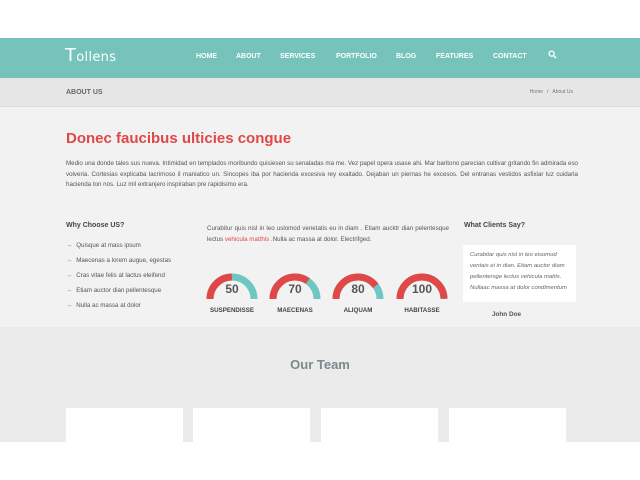 Image resolution: width=640 pixels, height=480 pixels. Describe the element at coordinates (320, 92) in the screenshot. I see `breadcrumb-bar: ABOUT US Home / About Us` at that location.